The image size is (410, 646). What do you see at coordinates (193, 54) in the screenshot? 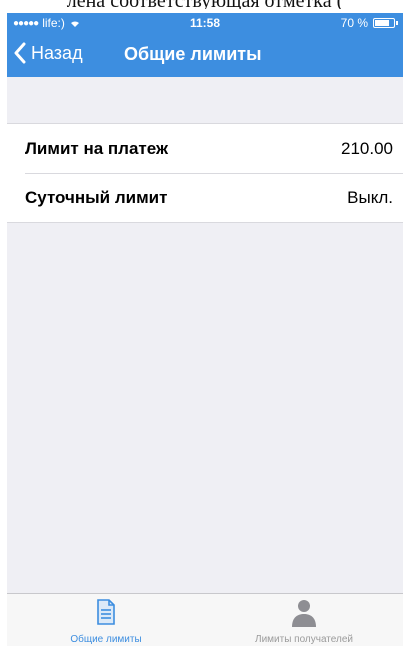
I see `page-title: Общие лимиты` at bounding box center [193, 54].